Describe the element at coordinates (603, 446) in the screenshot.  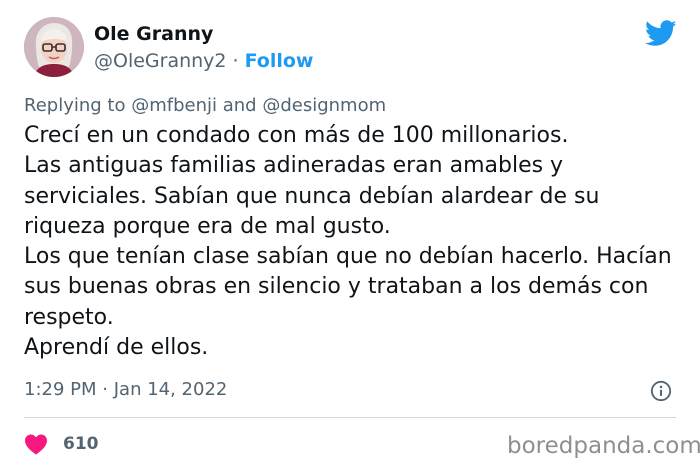
I see `boredpanda-watermark: boredpanda.com` at that location.